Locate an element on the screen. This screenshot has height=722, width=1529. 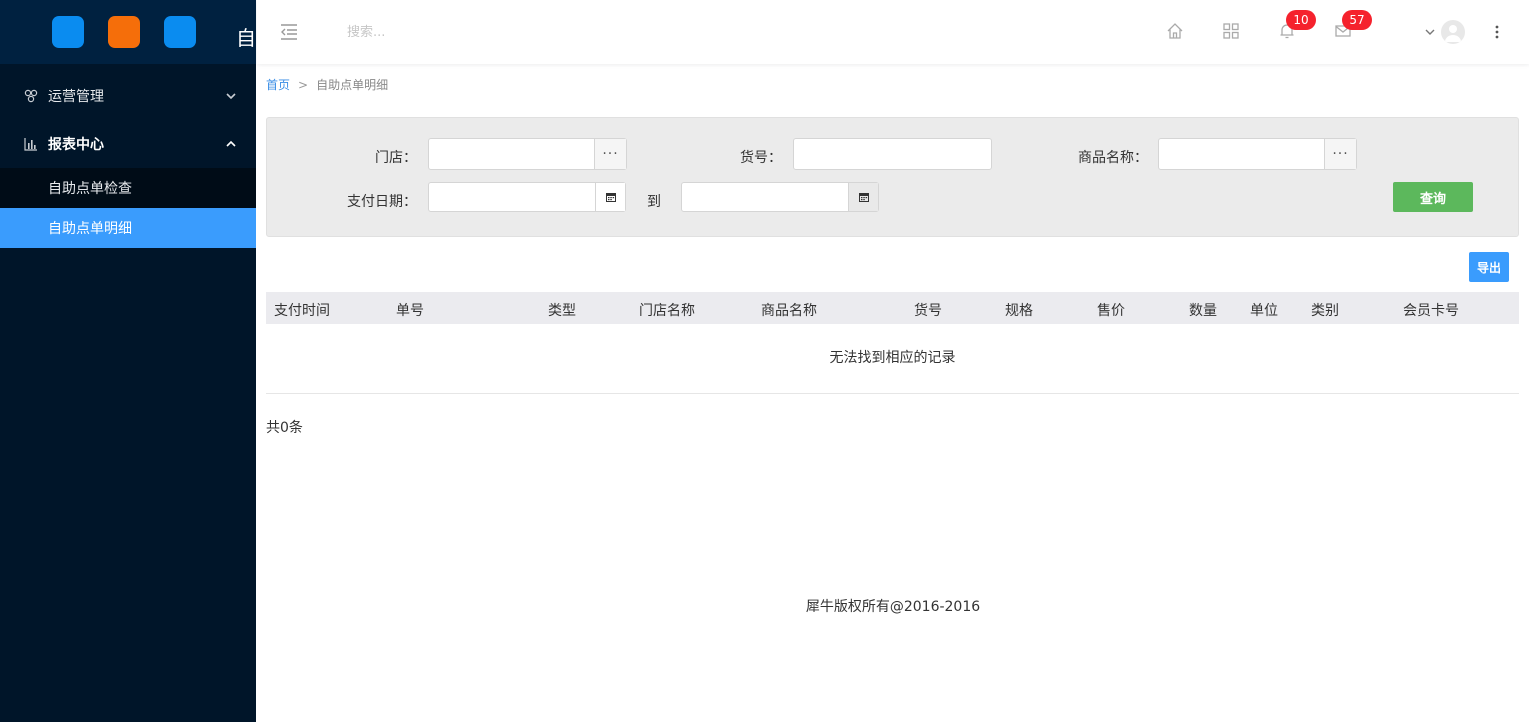
sidebar-brand-text: 自 is located at coordinates (246, 38).